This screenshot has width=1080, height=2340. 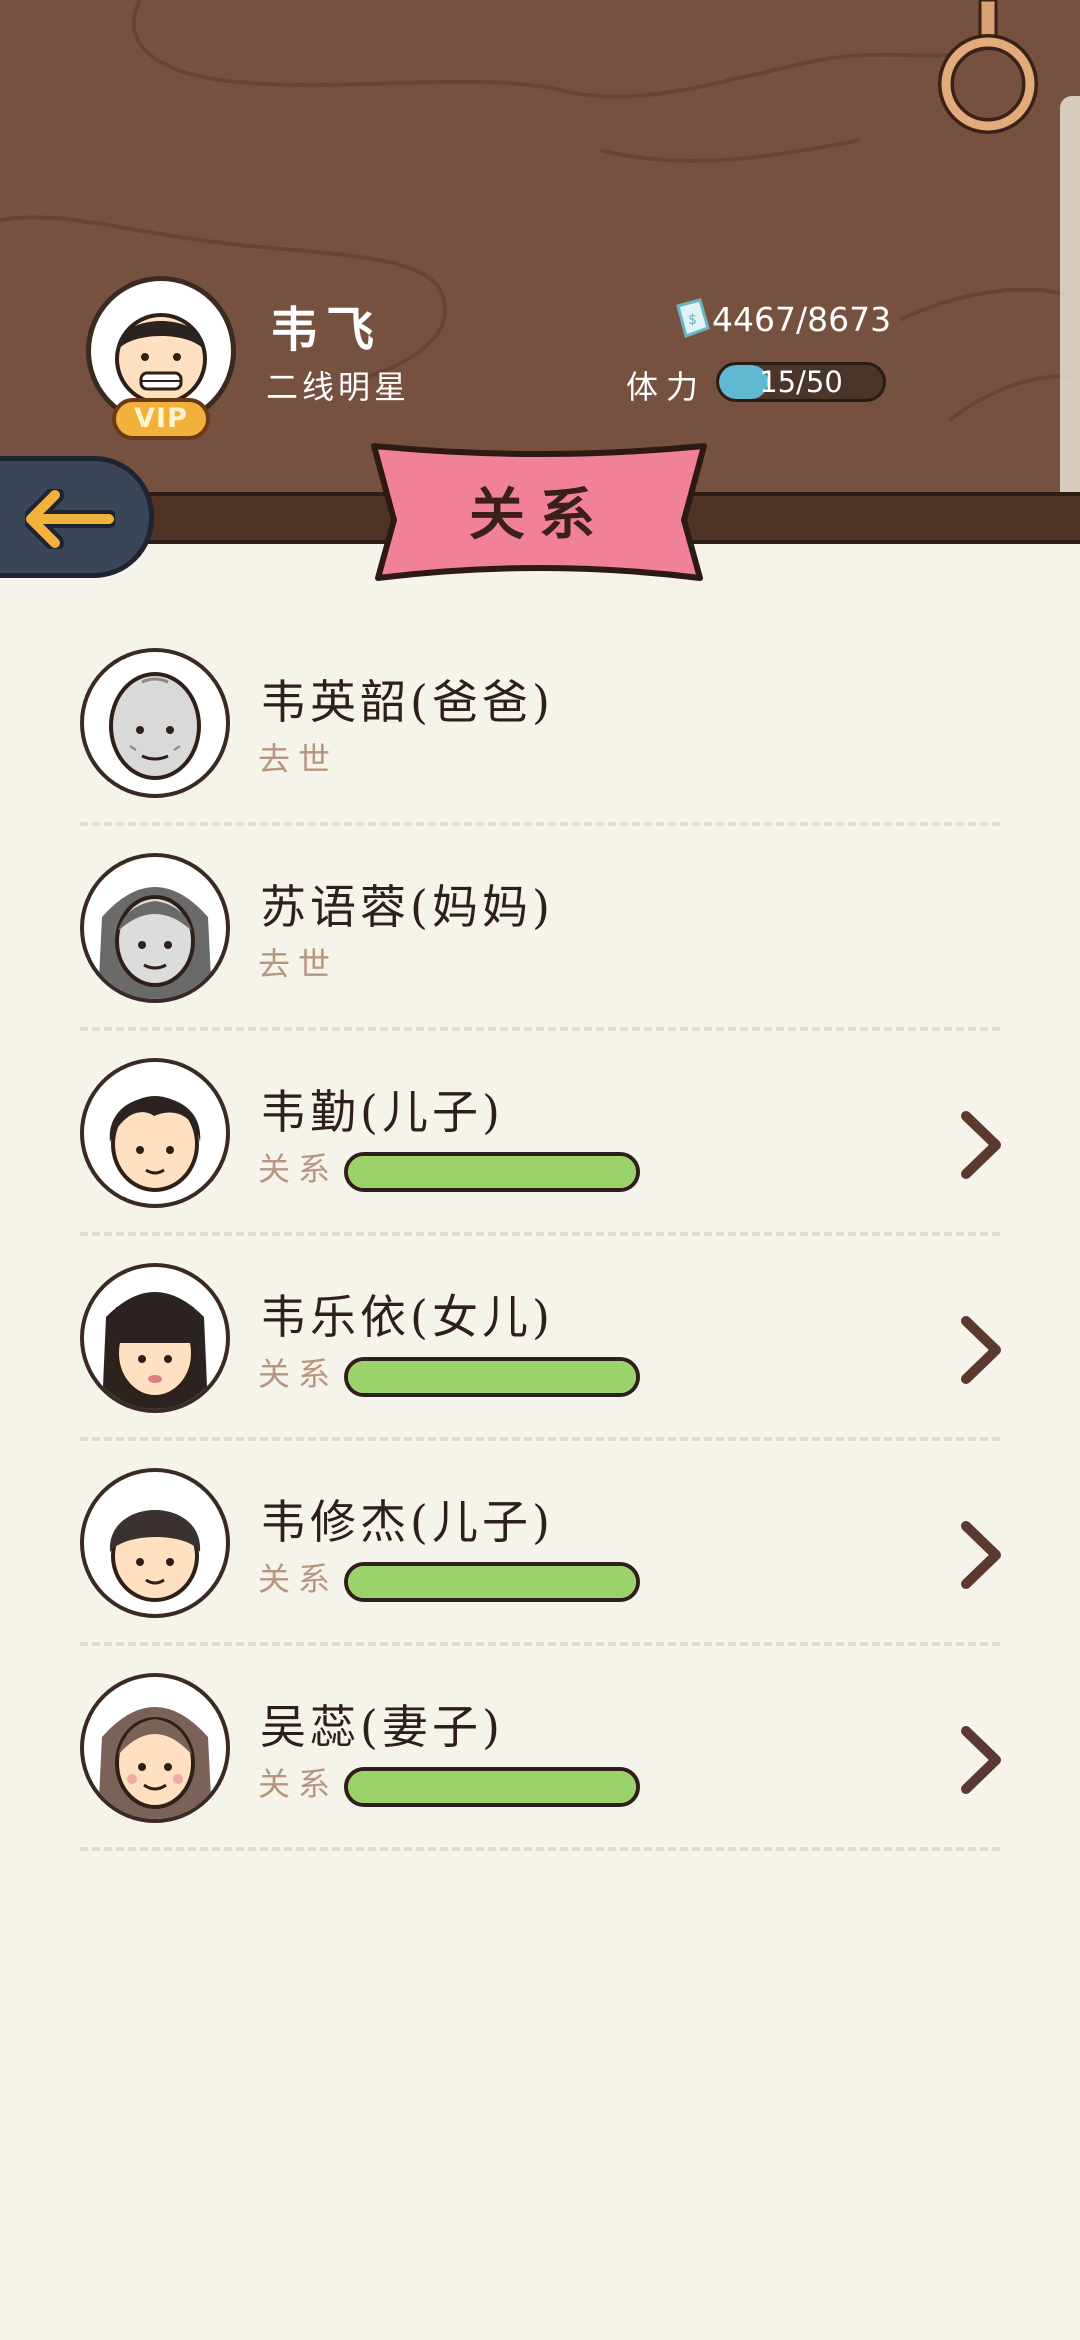 I want to click on list-item-relation: 韦英韶(爸爸) 去世, so click(x=540, y=732).